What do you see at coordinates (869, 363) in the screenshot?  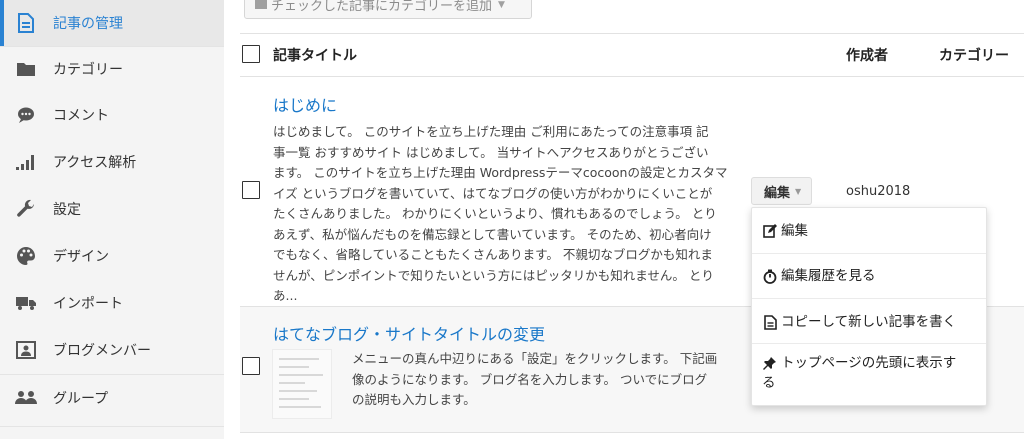 I see `menu-item-label: トップページの先頭に表示す` at bounding box center [869, 363].